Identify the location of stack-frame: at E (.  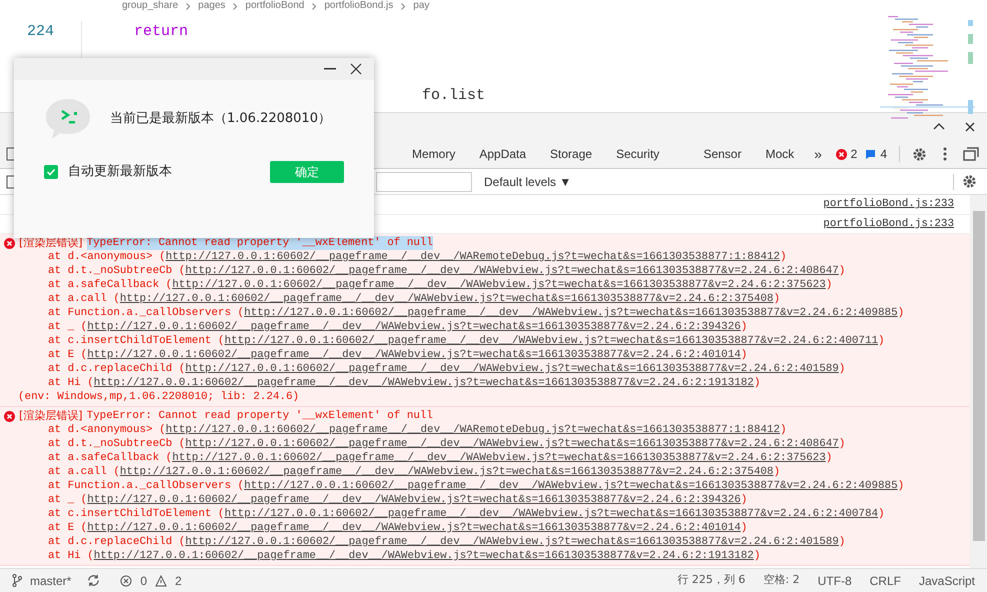
(68, 355).